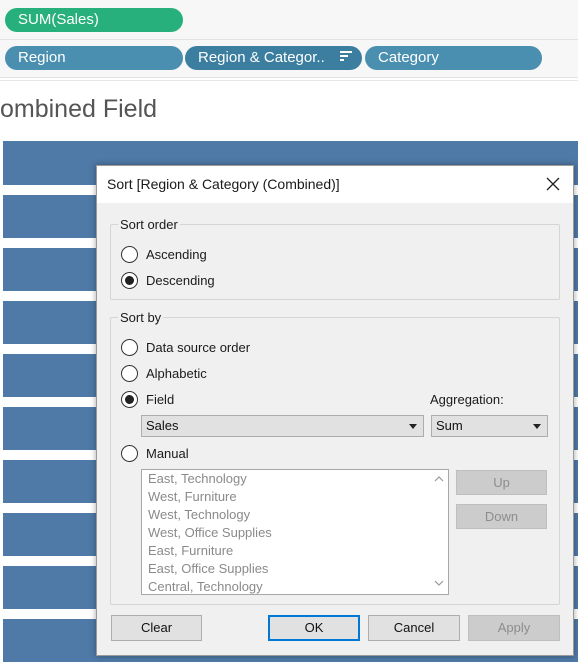 The height and width of the screenshot is (662, 578). I want to click on dimension-pill-category: Category, so click(453, 58).